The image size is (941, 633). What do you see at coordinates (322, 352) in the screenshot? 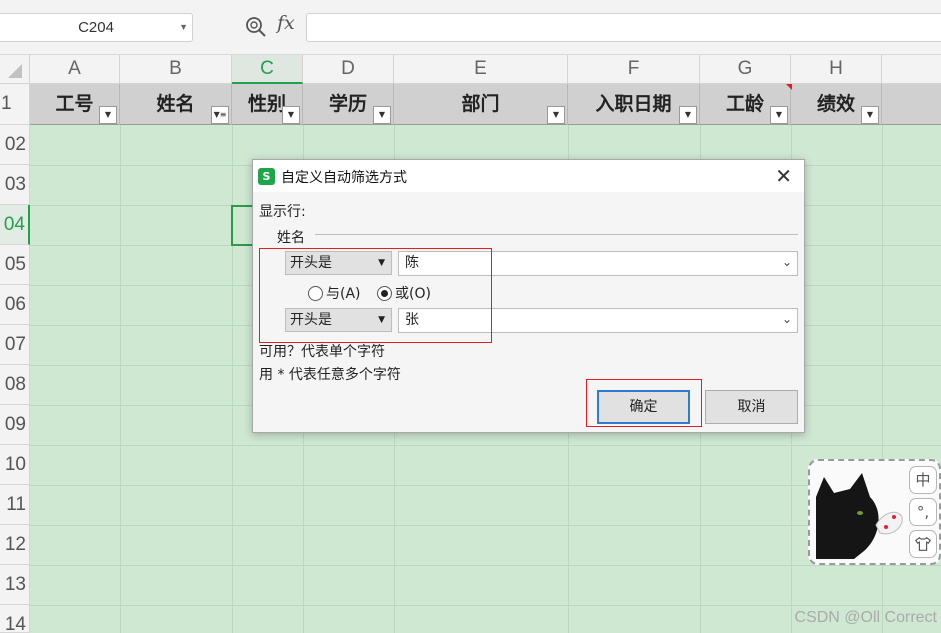
I see `hint-single-char: 可用？代表单个字符` at bounding box center [322, 352].